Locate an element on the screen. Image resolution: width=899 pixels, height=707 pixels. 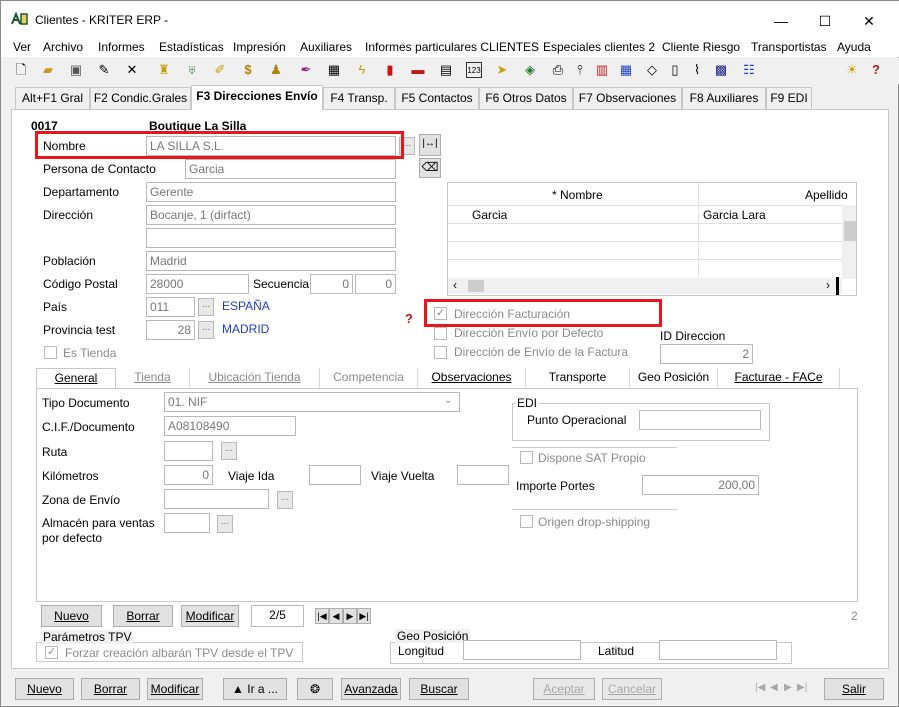
ruta-input is located at coordinates (188, 451).